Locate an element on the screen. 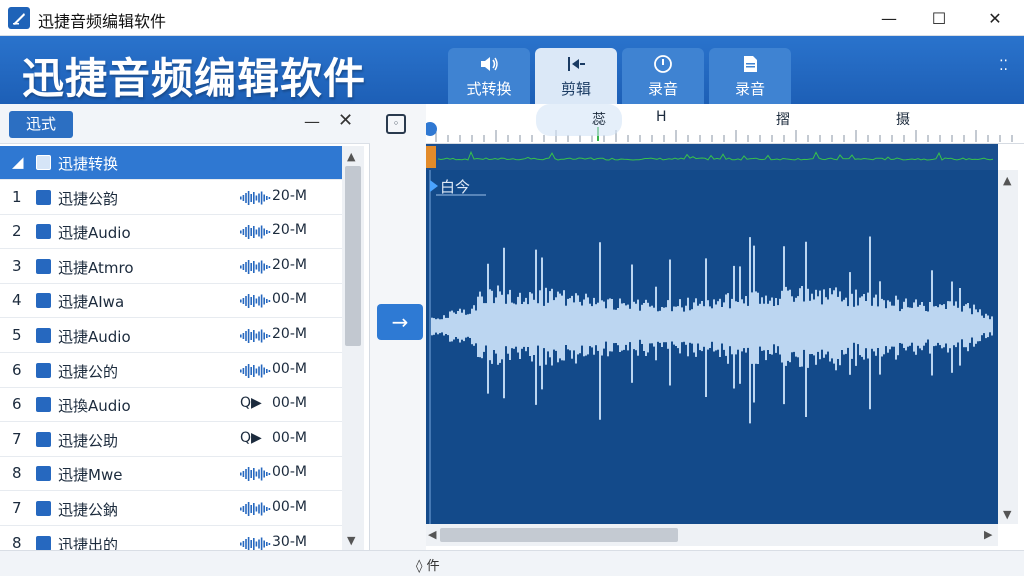 Image resolution: width=1024 pixels, height=576 pixels. list-item: 7 迅捷公鈉 00-M is located at coordinates (171, 509).